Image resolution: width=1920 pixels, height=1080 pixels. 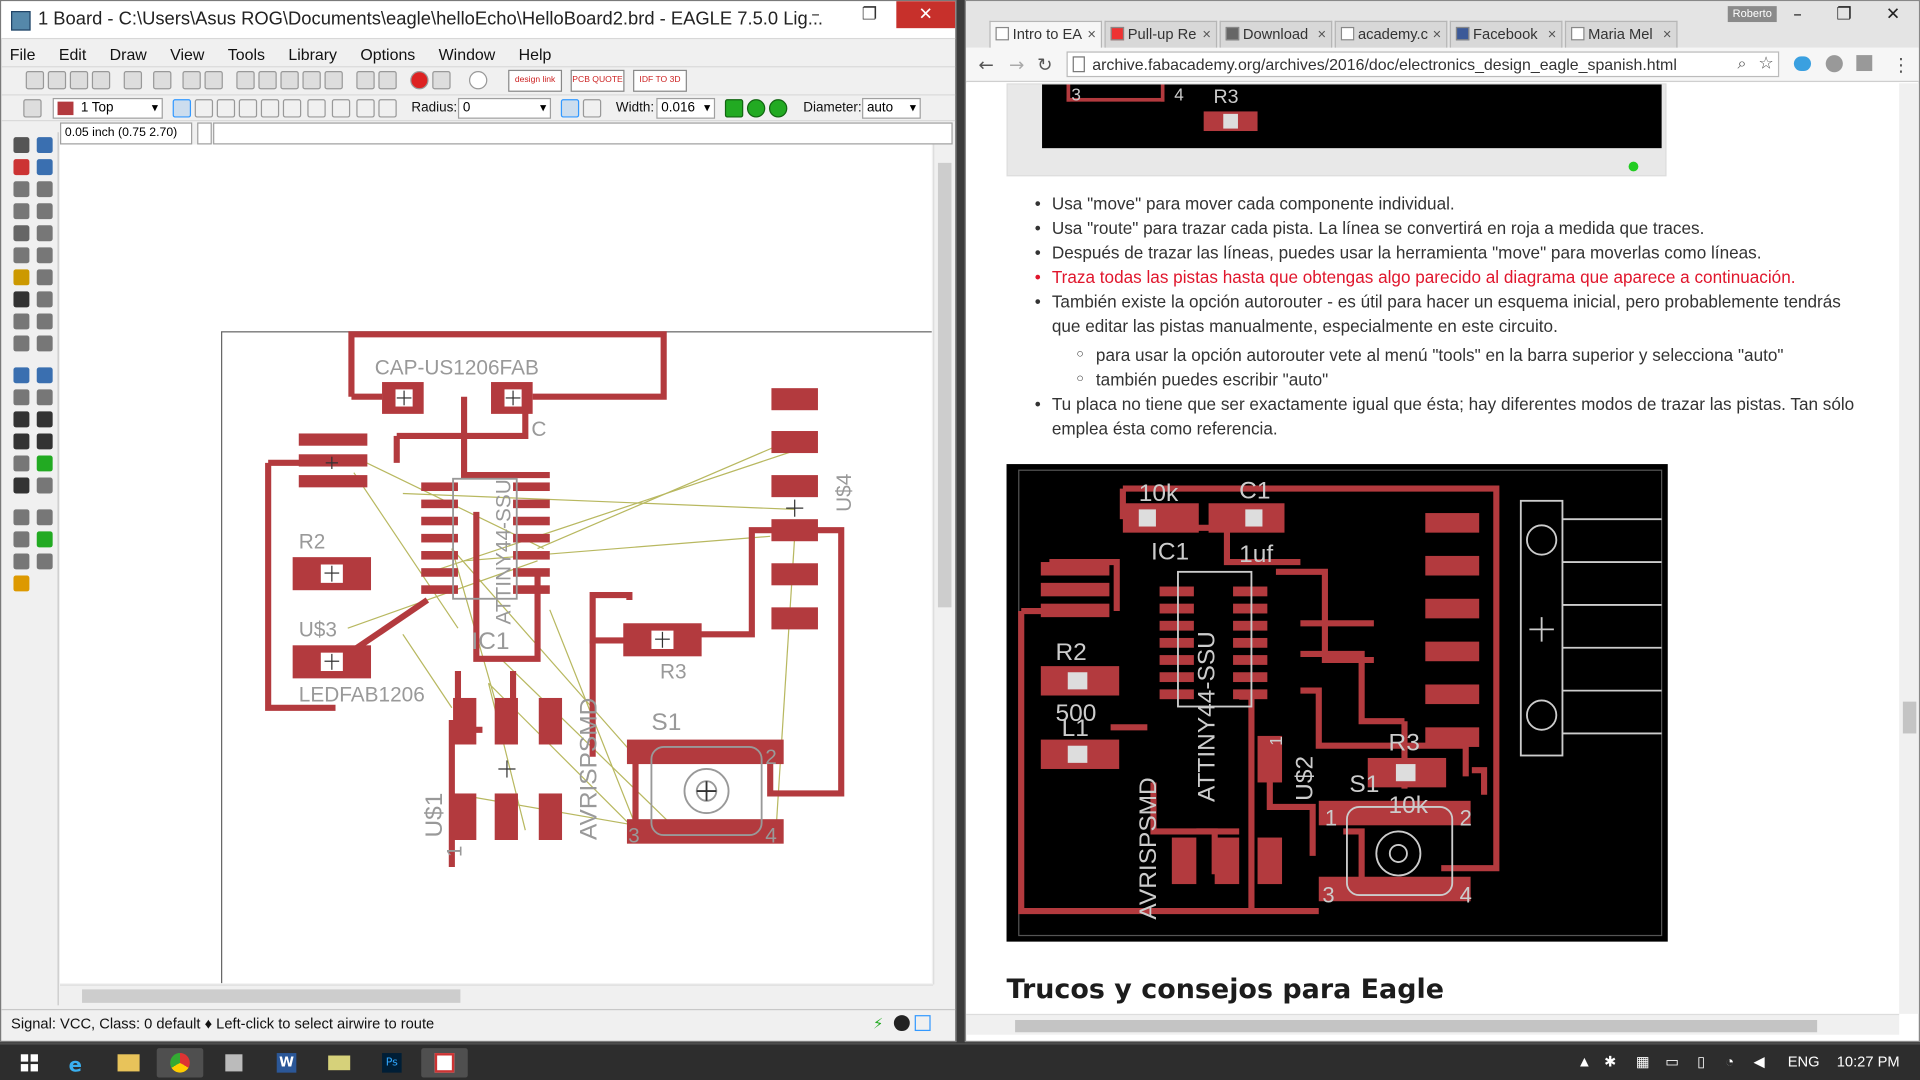 I want to click on display-icon, so click(x=191, y=80).